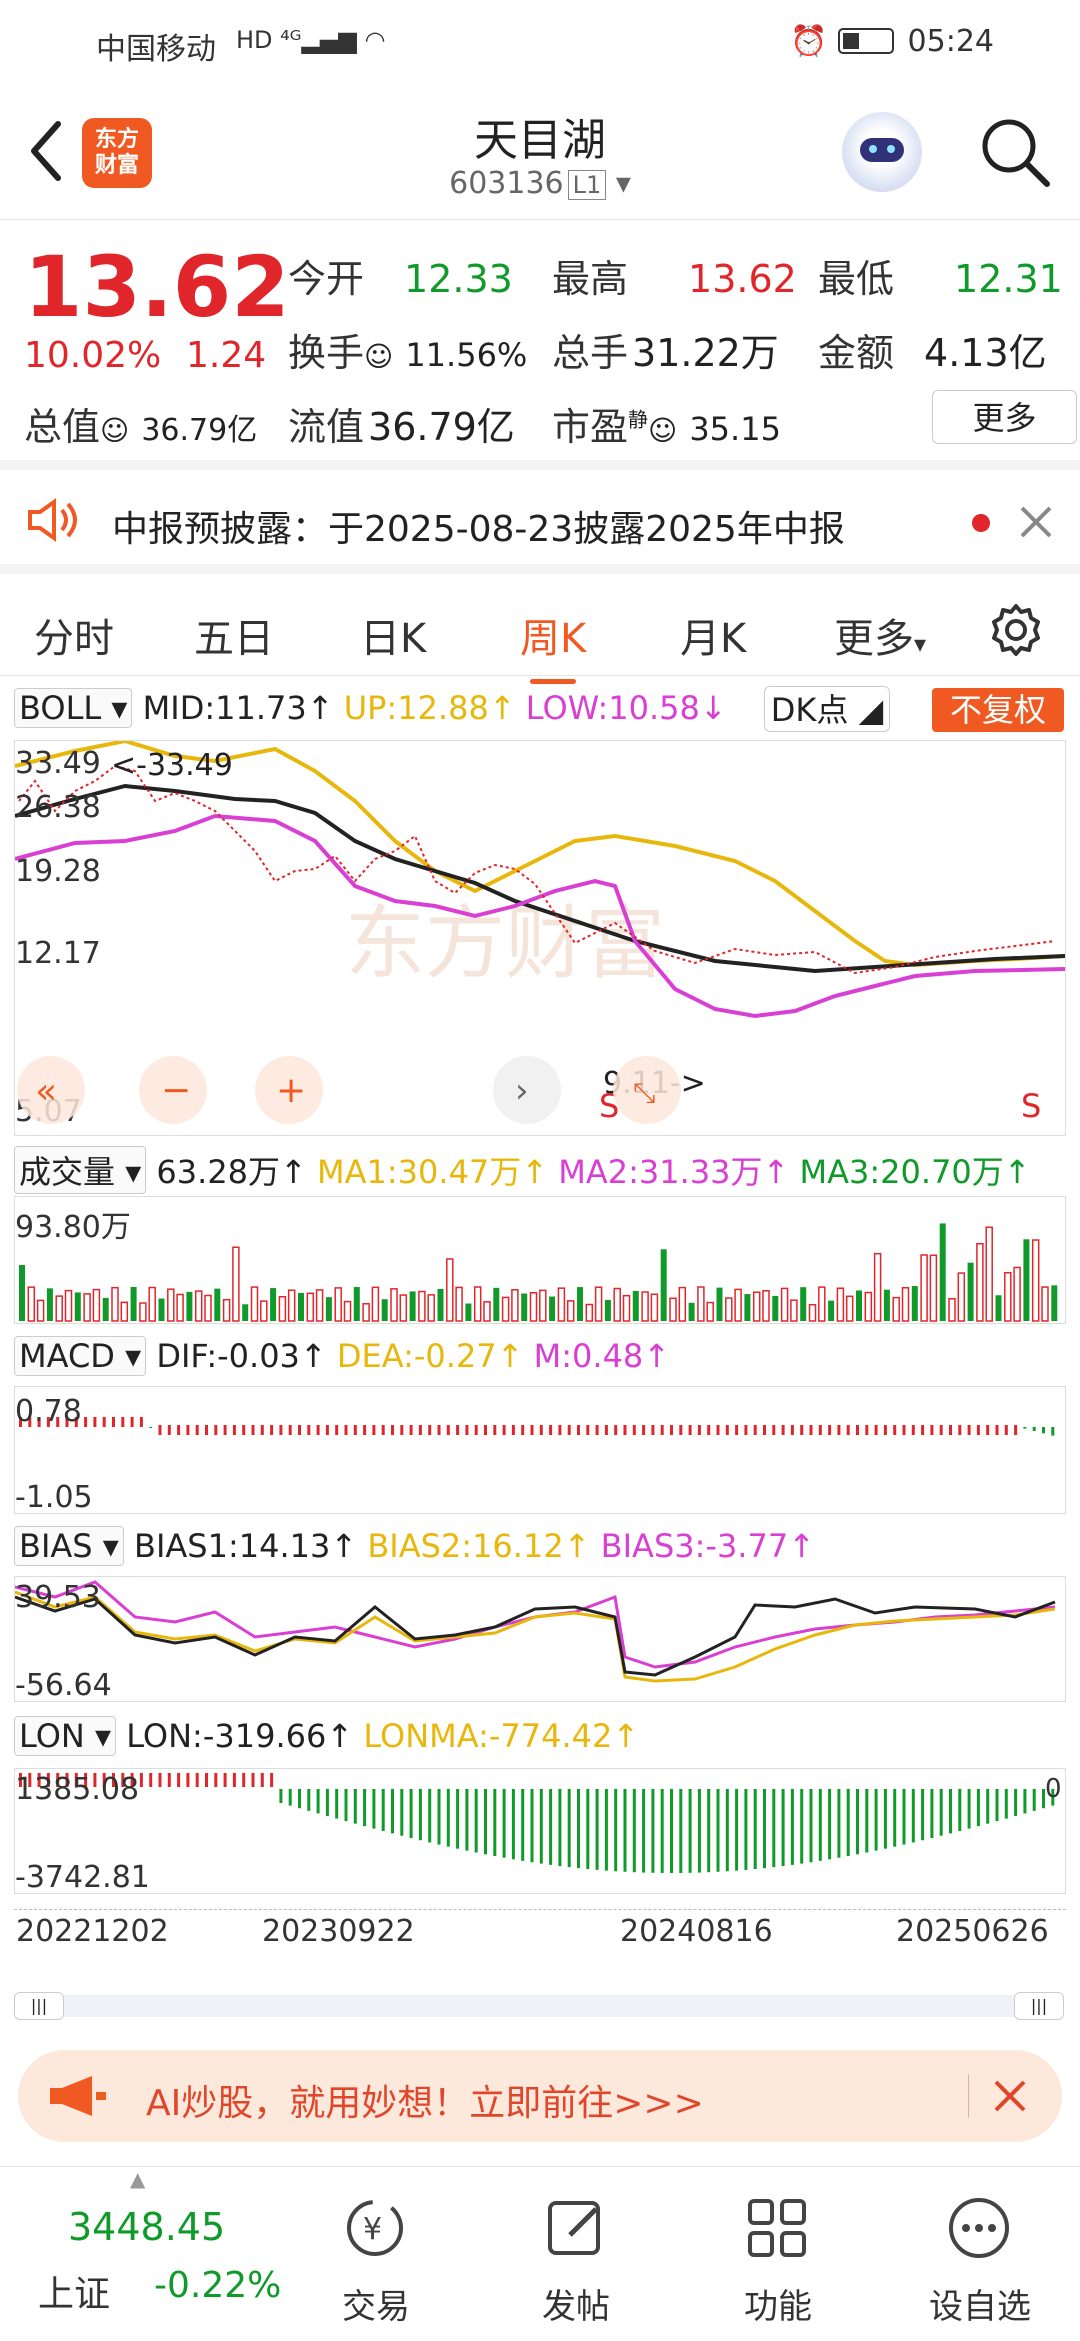 This screenshot has height=2341, width=1080. What do you see at coordinates (540, 183) in the screenshot?
I see `stock-code: 603136 L1 ▾` at bounding box center [540, 183].